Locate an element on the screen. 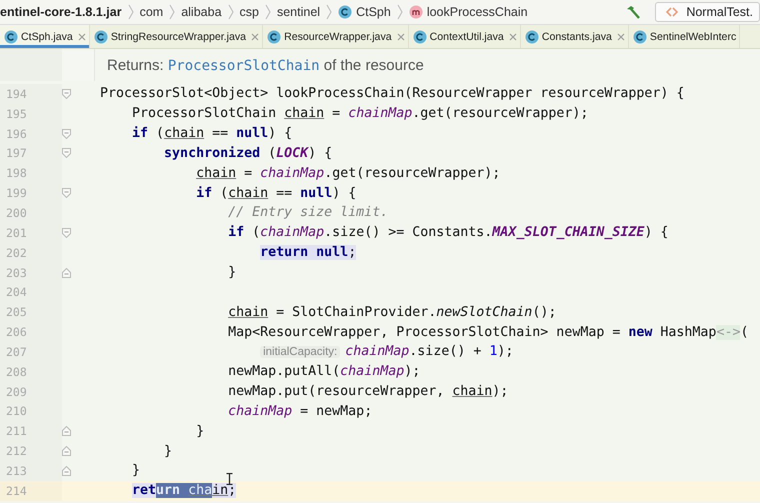 This screenshot has width=760, height=503. method-icon is located at coordinates (415, 12).